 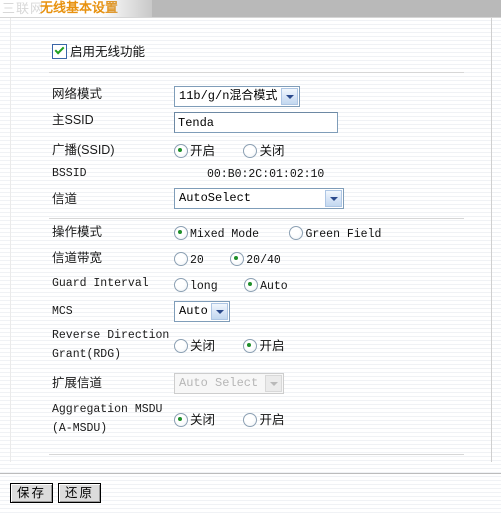 I want to click on amsdu-radio-group: 关闭 开启, so click(x=234, y=421).